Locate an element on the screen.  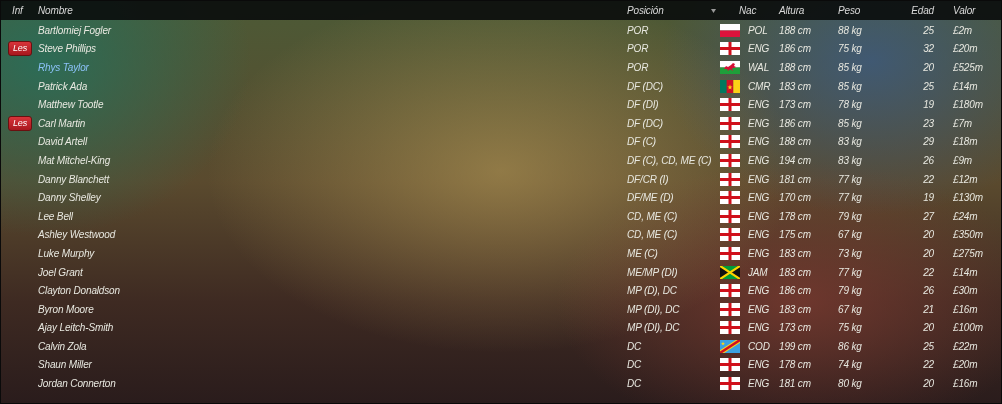
value-text: £14m is located at coordinates (965, 86).